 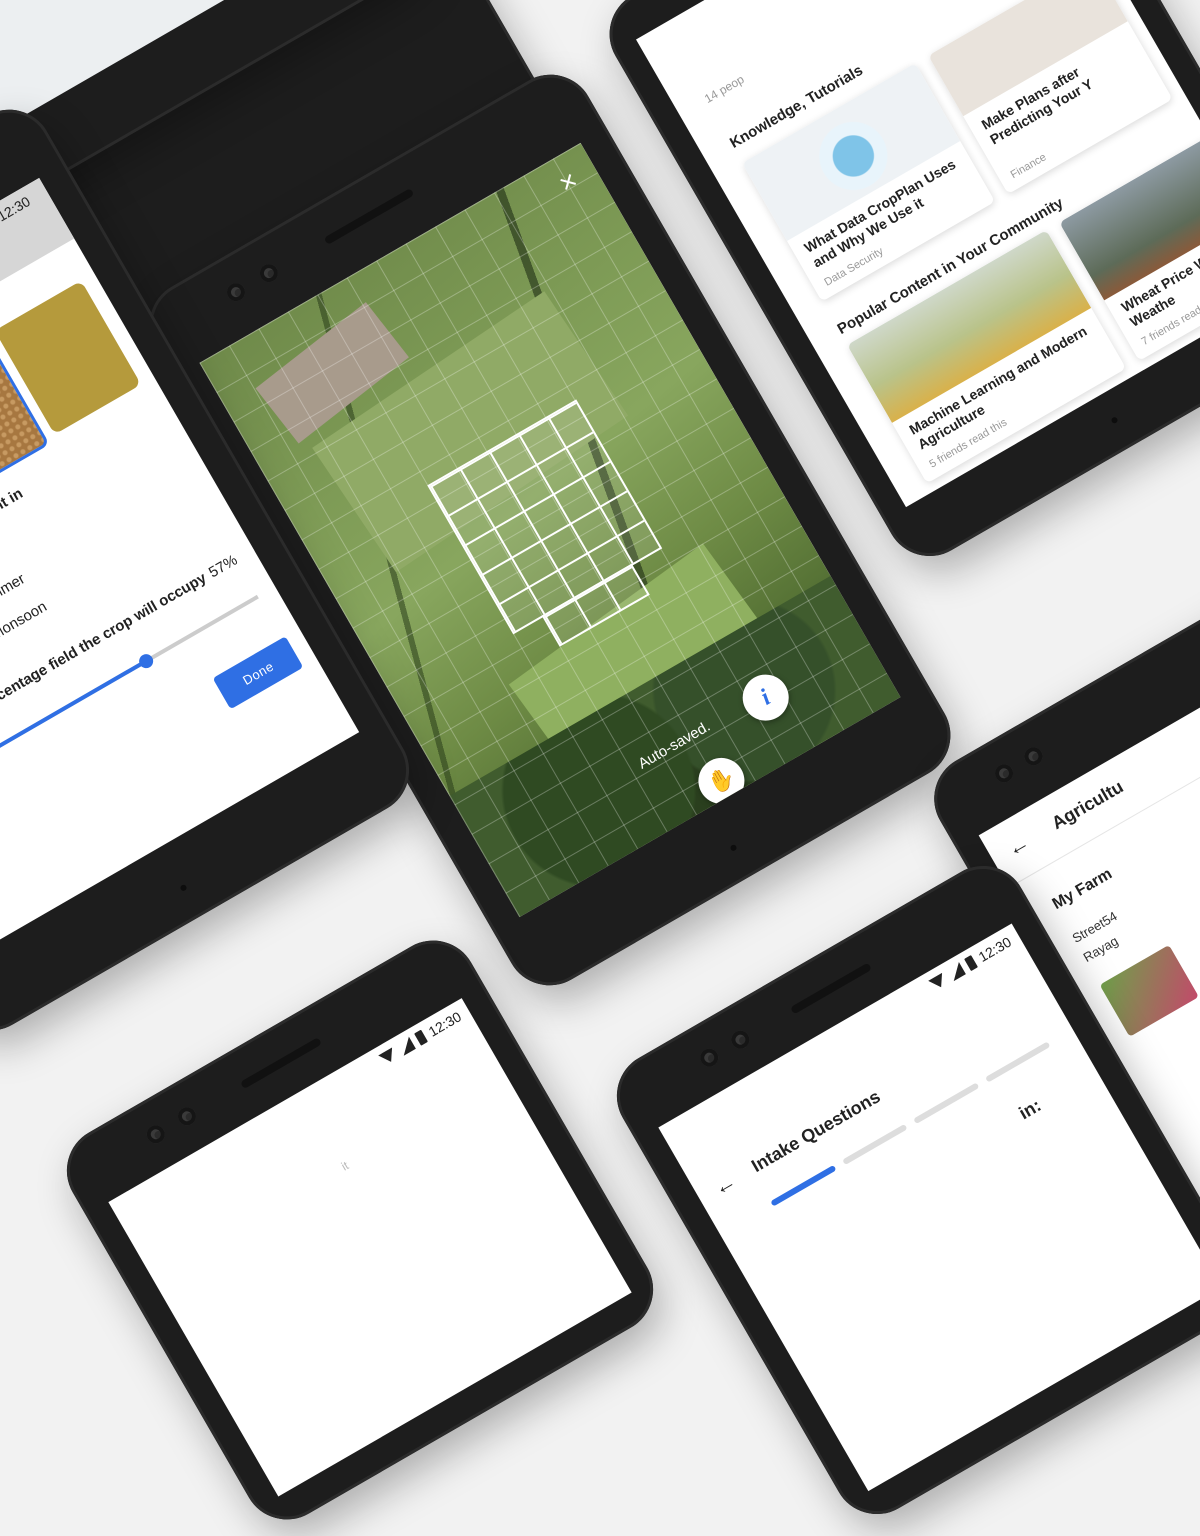 I want to click on emoji-icon: ☺, so click(x=271, y=0).